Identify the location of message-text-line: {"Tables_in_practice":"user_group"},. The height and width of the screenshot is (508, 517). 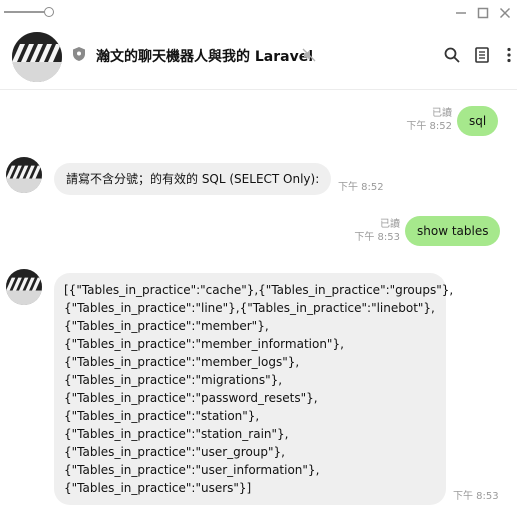
(174, 452).